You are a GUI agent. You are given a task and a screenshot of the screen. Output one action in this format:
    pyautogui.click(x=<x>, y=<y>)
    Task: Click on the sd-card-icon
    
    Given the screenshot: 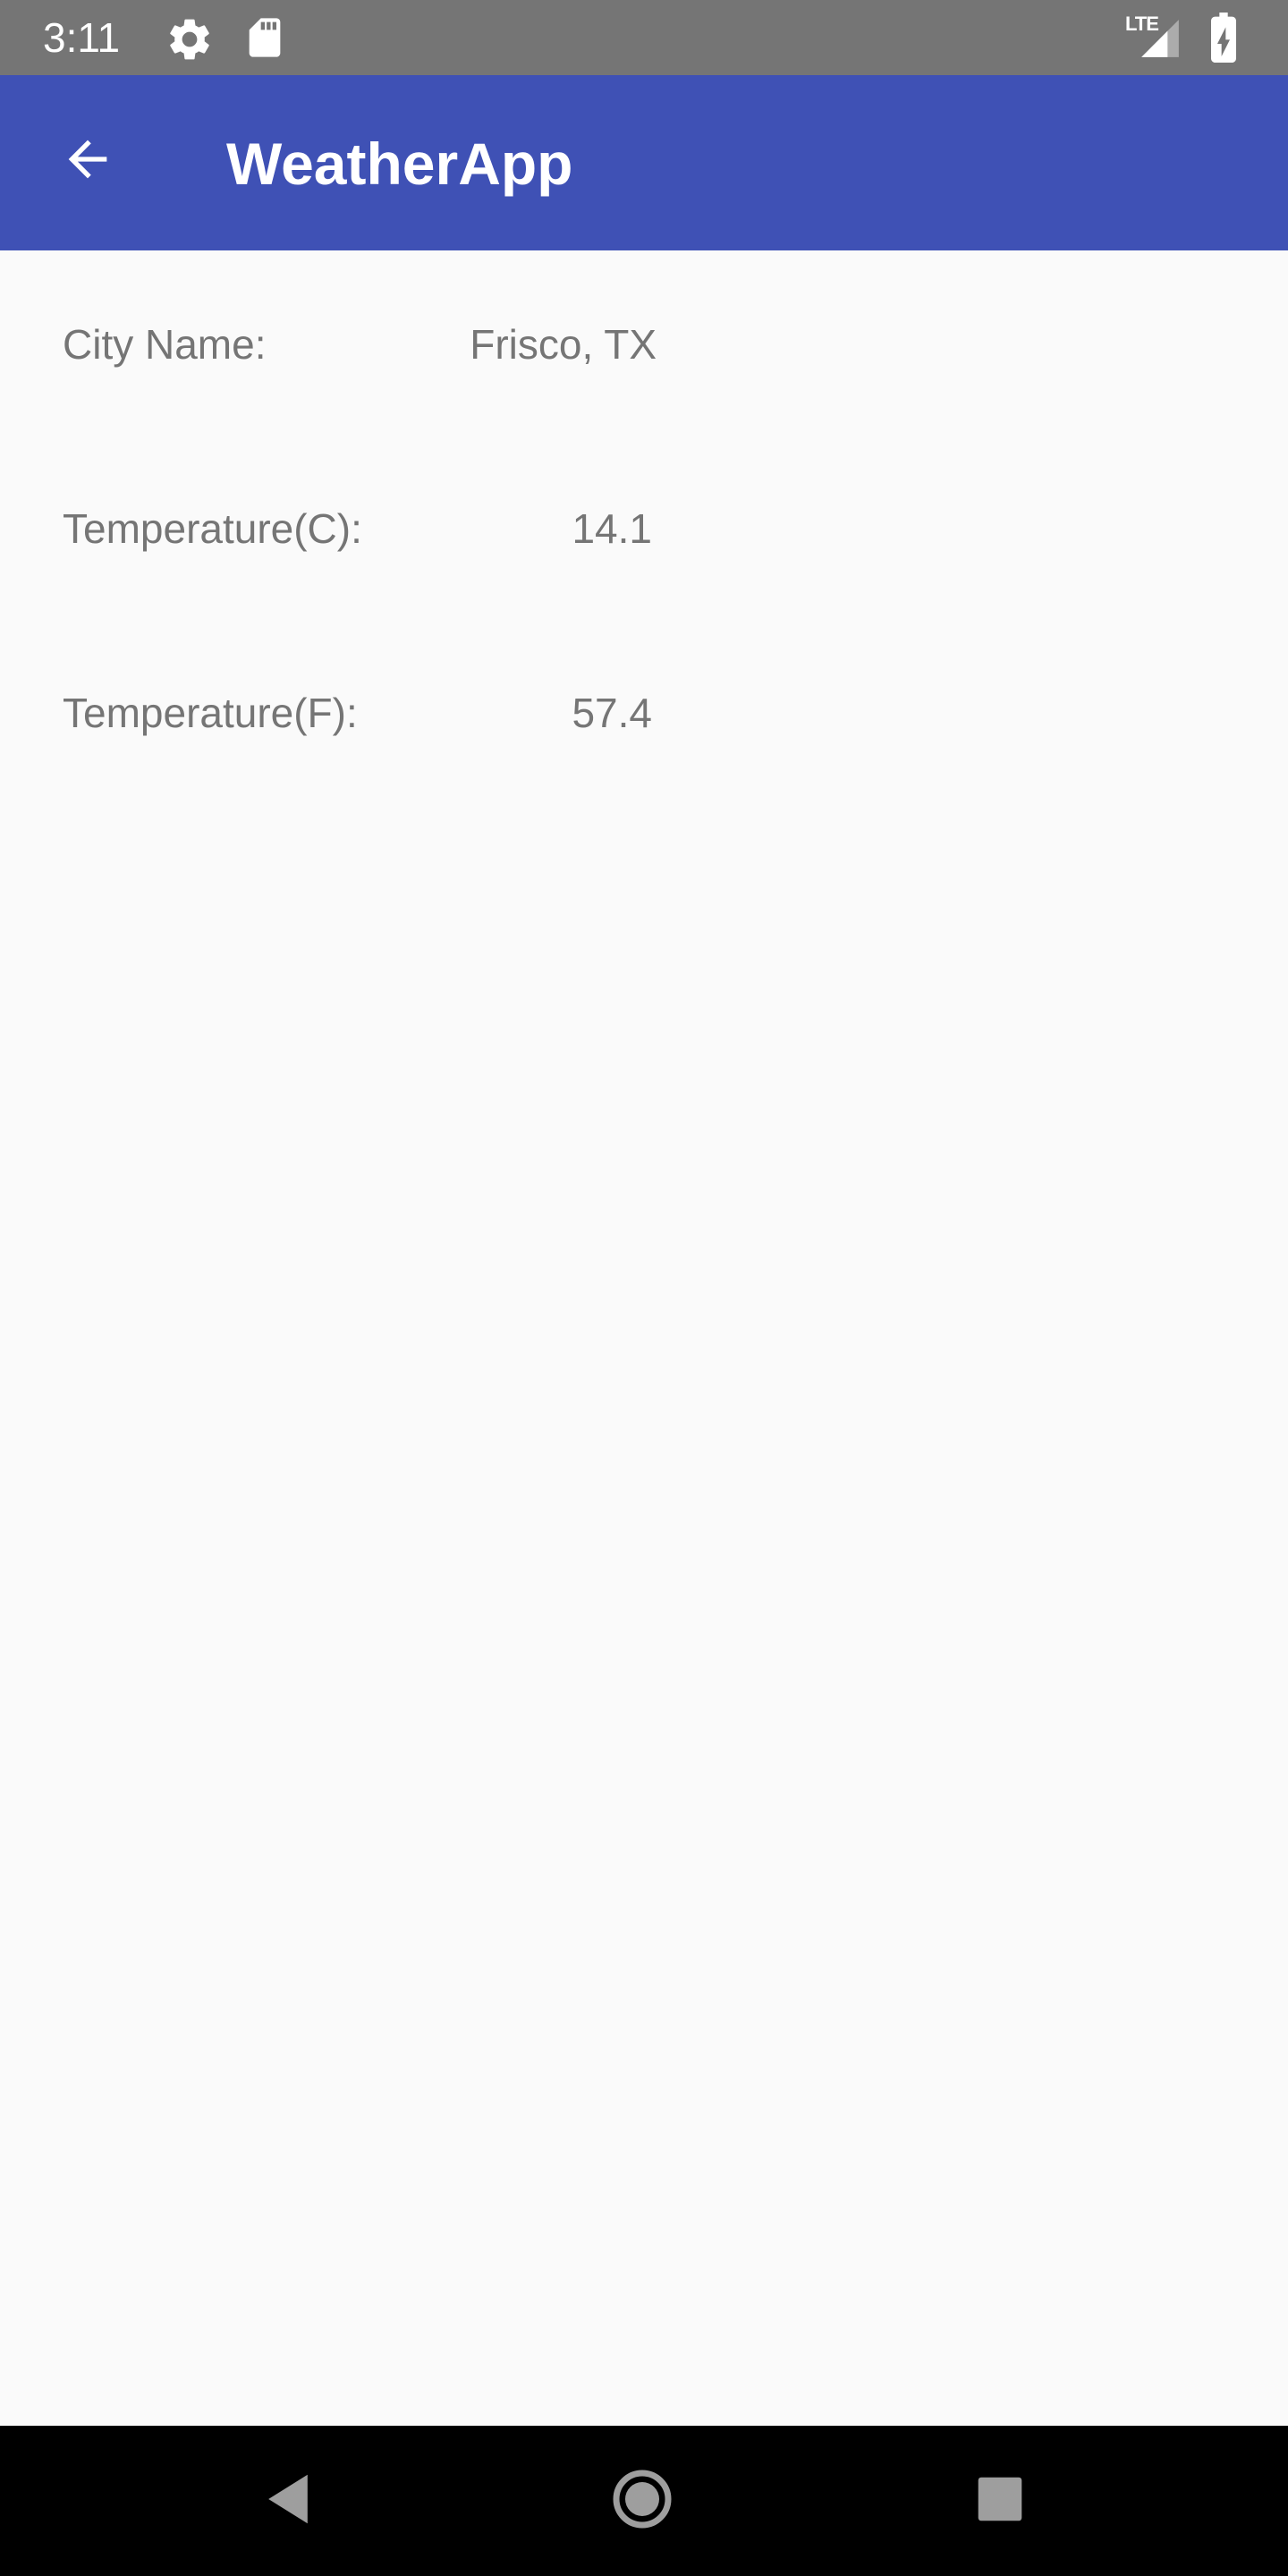 What is the action you would take?
    pyautogui.click(x=265, y=39)
    